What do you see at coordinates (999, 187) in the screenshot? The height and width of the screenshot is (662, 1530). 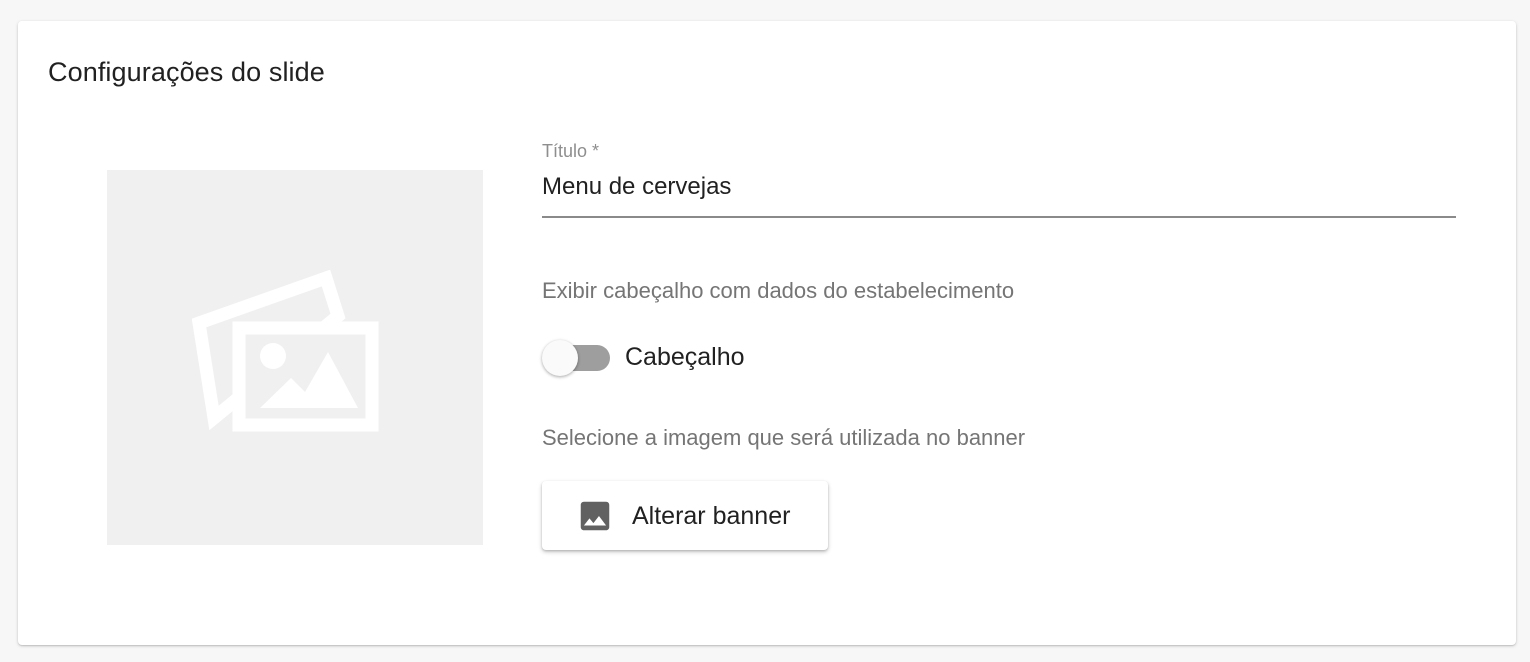 I see `title-input` at bounding box center [999, 187].